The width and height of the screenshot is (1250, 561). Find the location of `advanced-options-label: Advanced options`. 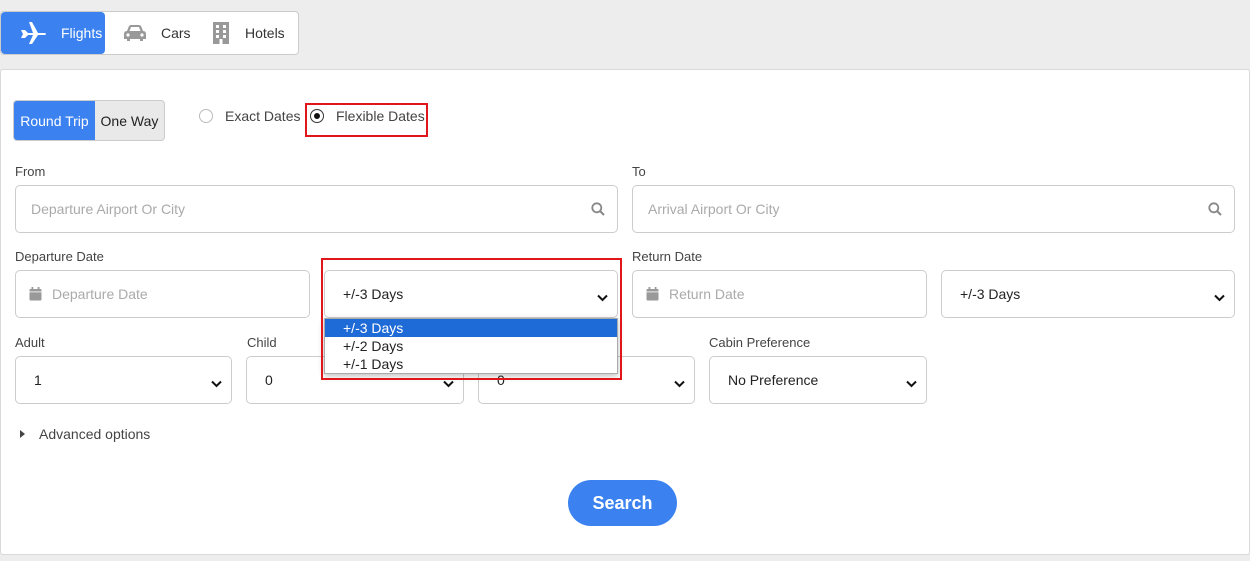

advanced-options-label: Advanced options is located at coordinates (95, 434).